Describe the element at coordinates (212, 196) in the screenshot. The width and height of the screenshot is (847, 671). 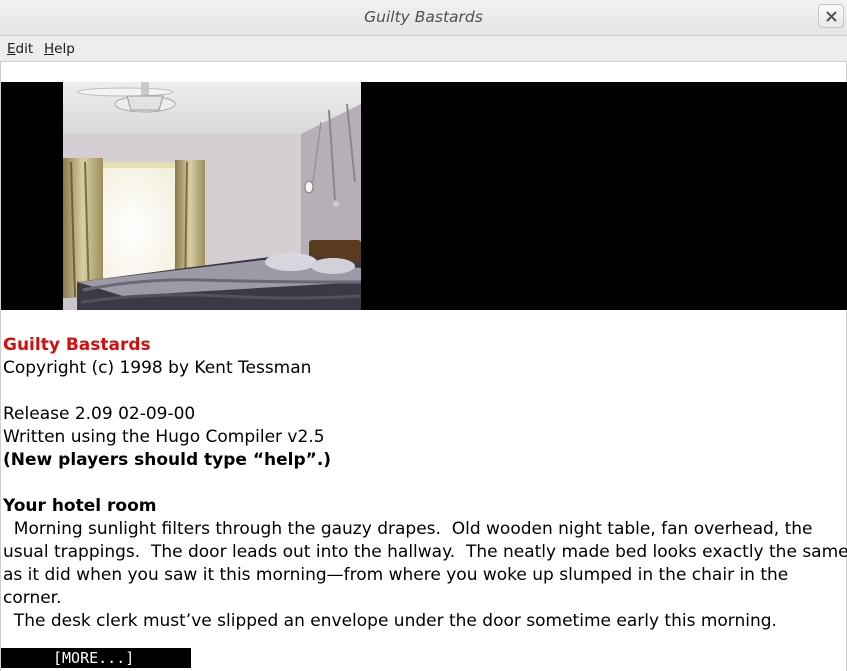
I see `hotel-room-picture` at that location.